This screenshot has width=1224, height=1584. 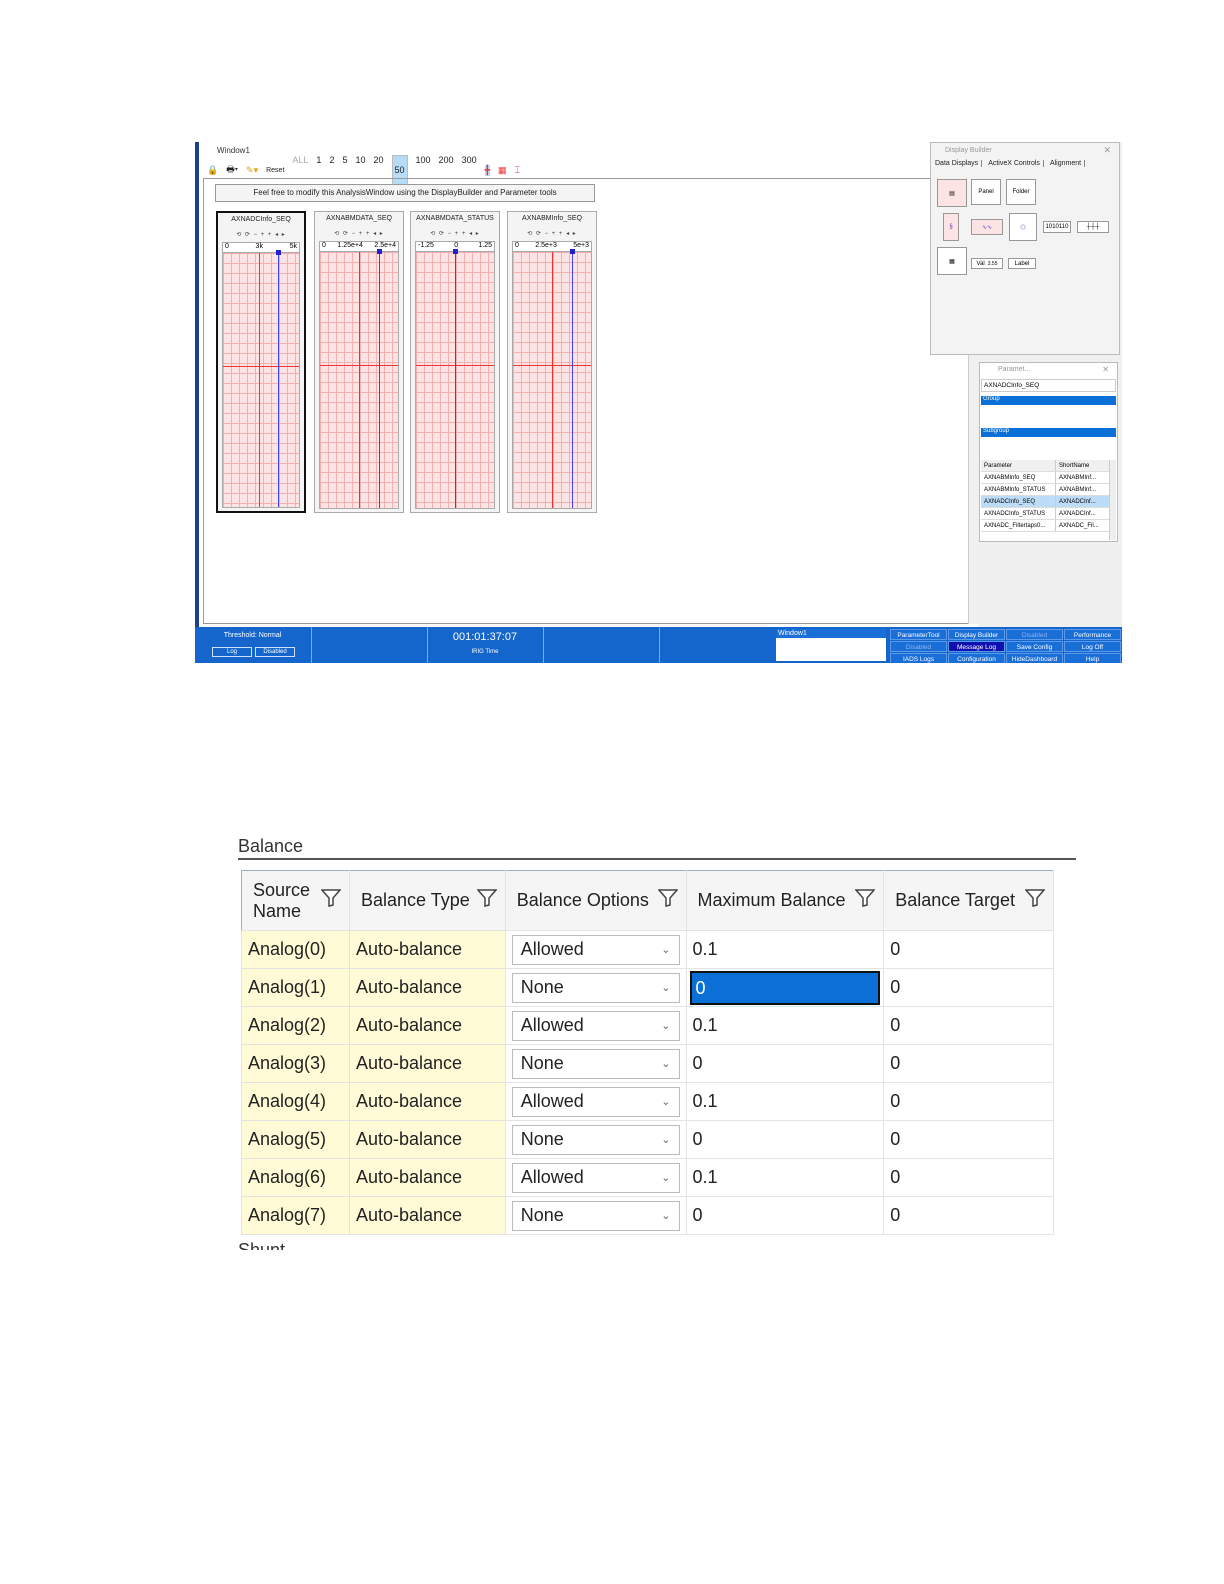 I want to click on balance-options-cell: Allowed ⌄, so click(x=595, y=1101).